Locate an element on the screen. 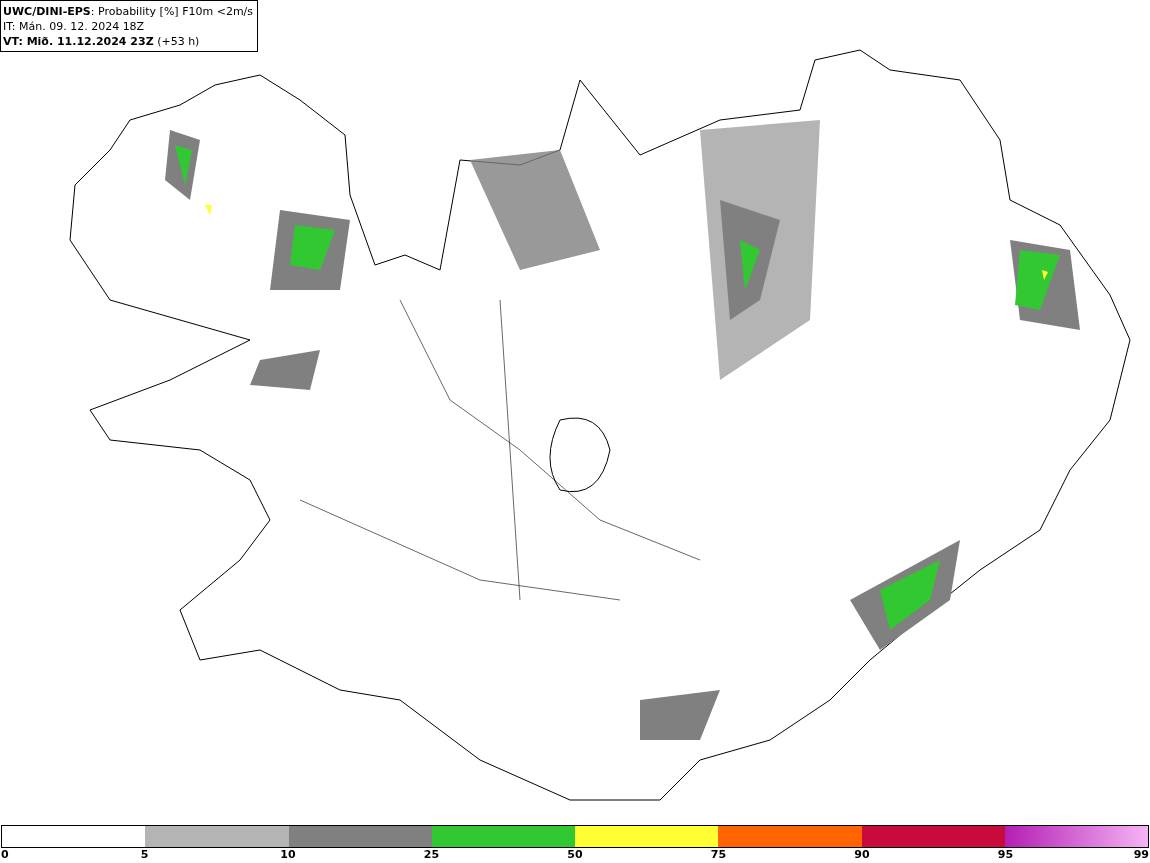 The height and width of the screenshot is (863, 1150). scale-tick-label: 95 is located at coordinates (1005, 854).